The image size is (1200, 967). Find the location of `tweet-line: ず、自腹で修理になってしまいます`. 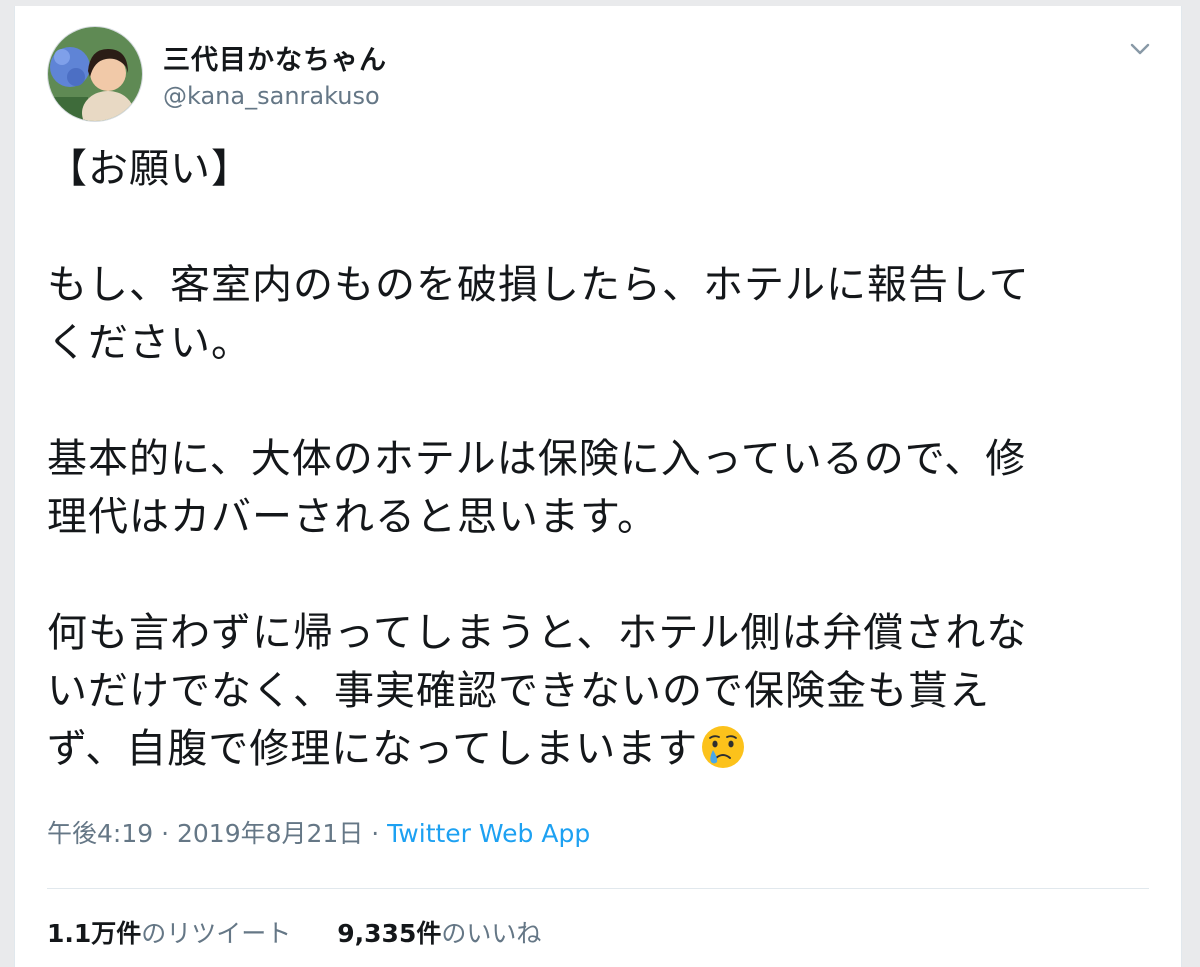

tweet-line: ず、自腹で修理になってしまいます is located at coordinates (373, 749).